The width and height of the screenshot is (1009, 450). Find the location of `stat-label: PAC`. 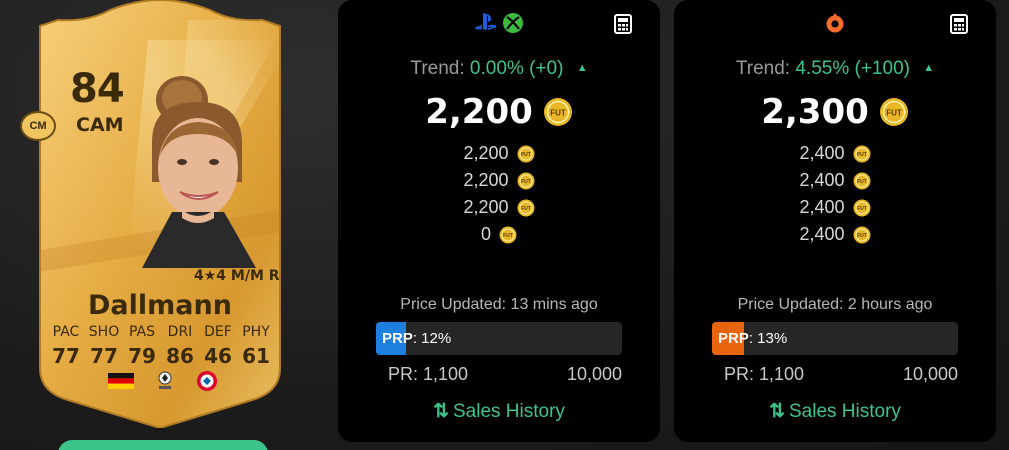

stat-label: PAC is located at coordinates (66, 332).